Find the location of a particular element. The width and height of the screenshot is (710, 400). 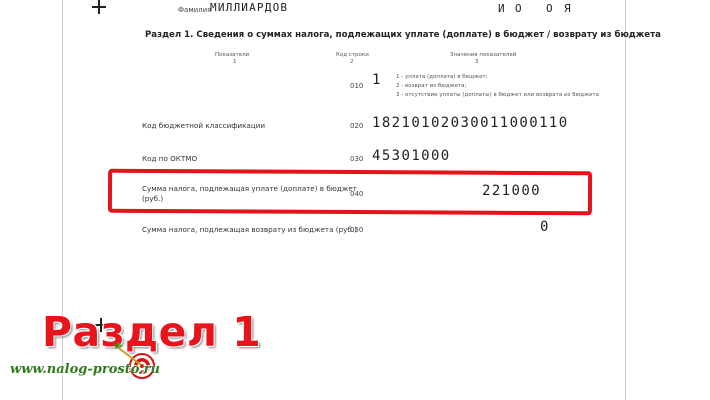

initial-o2: О is located at coordinates (549, 8).